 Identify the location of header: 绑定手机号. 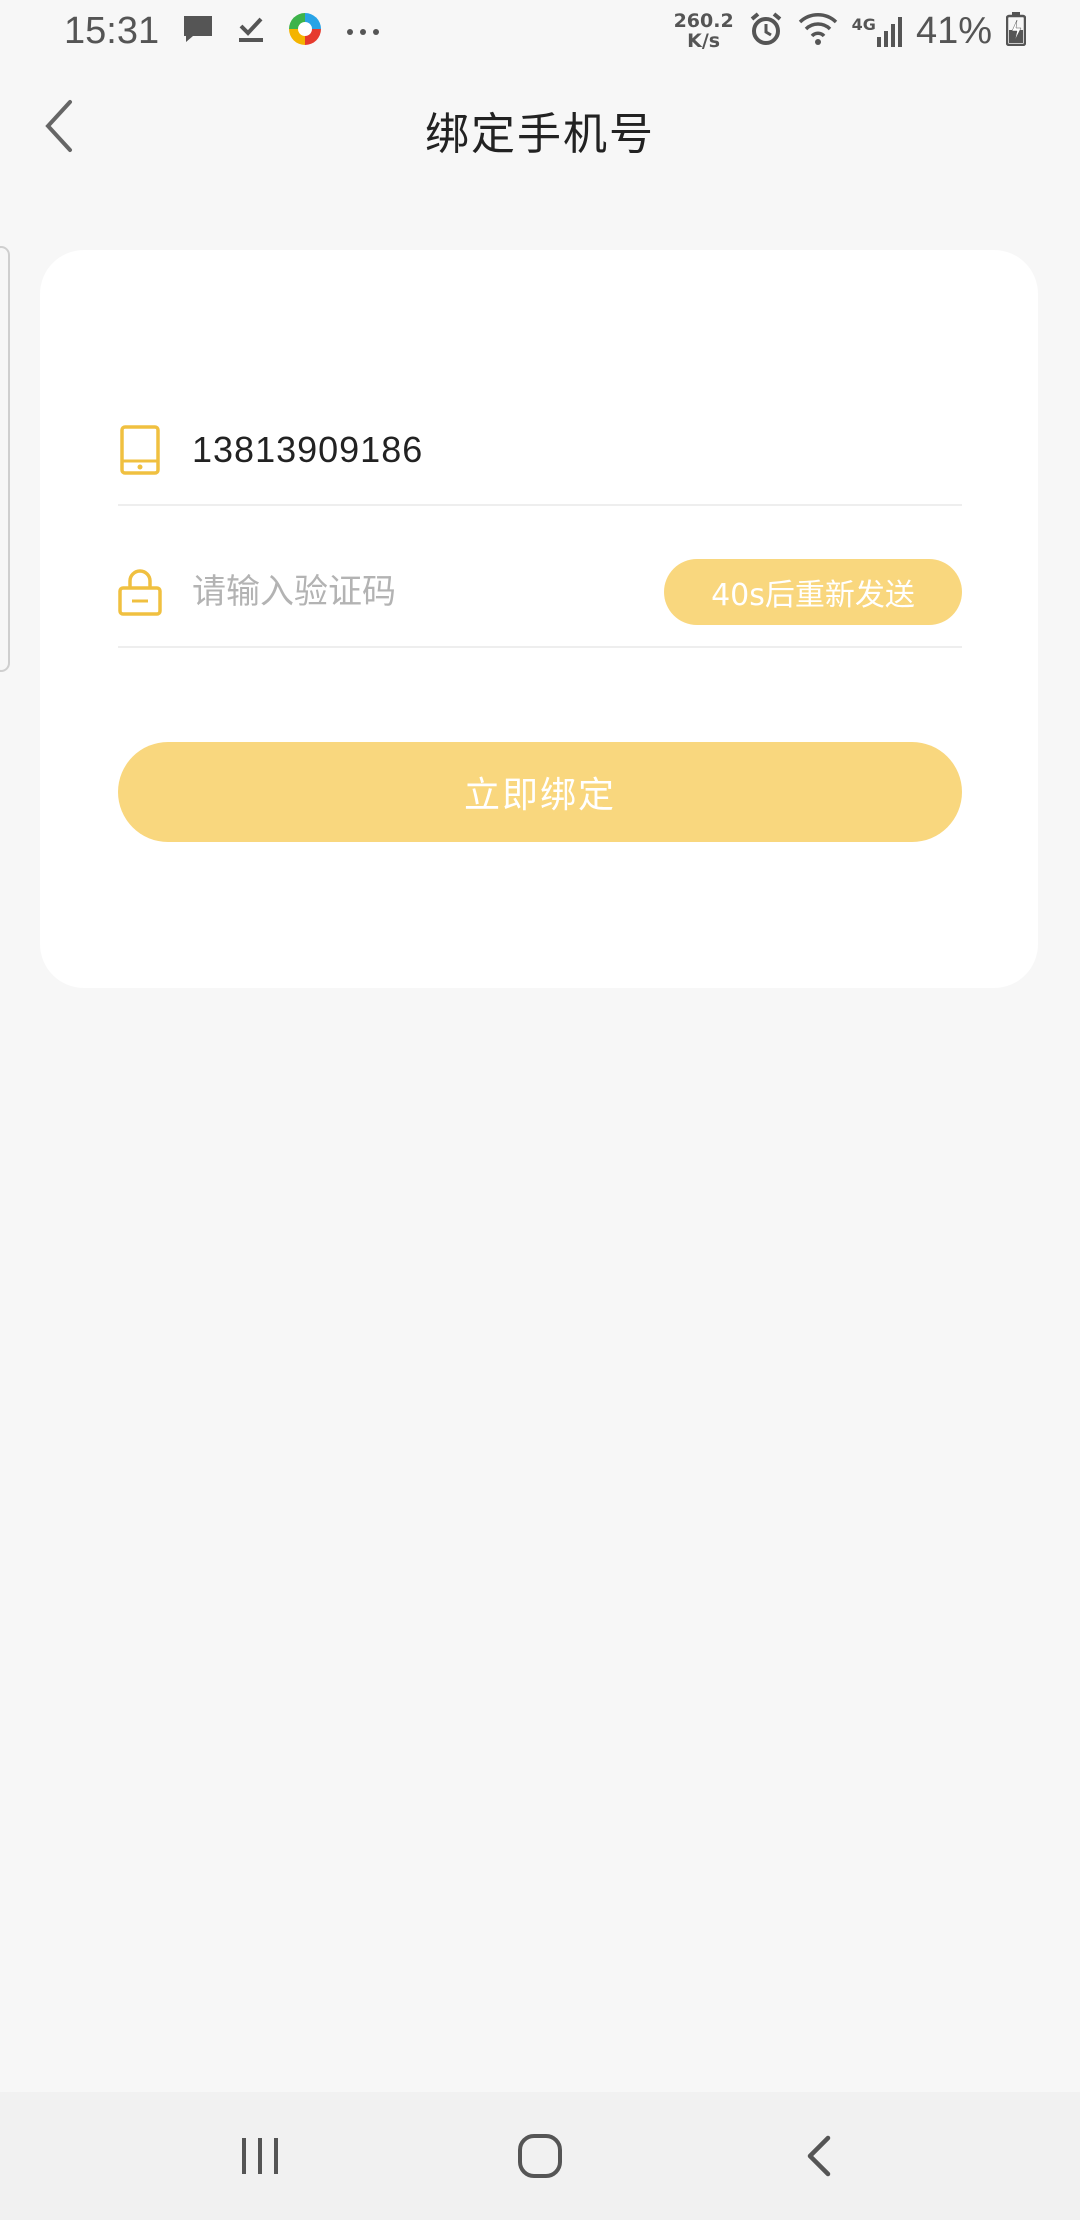
(540, 127).